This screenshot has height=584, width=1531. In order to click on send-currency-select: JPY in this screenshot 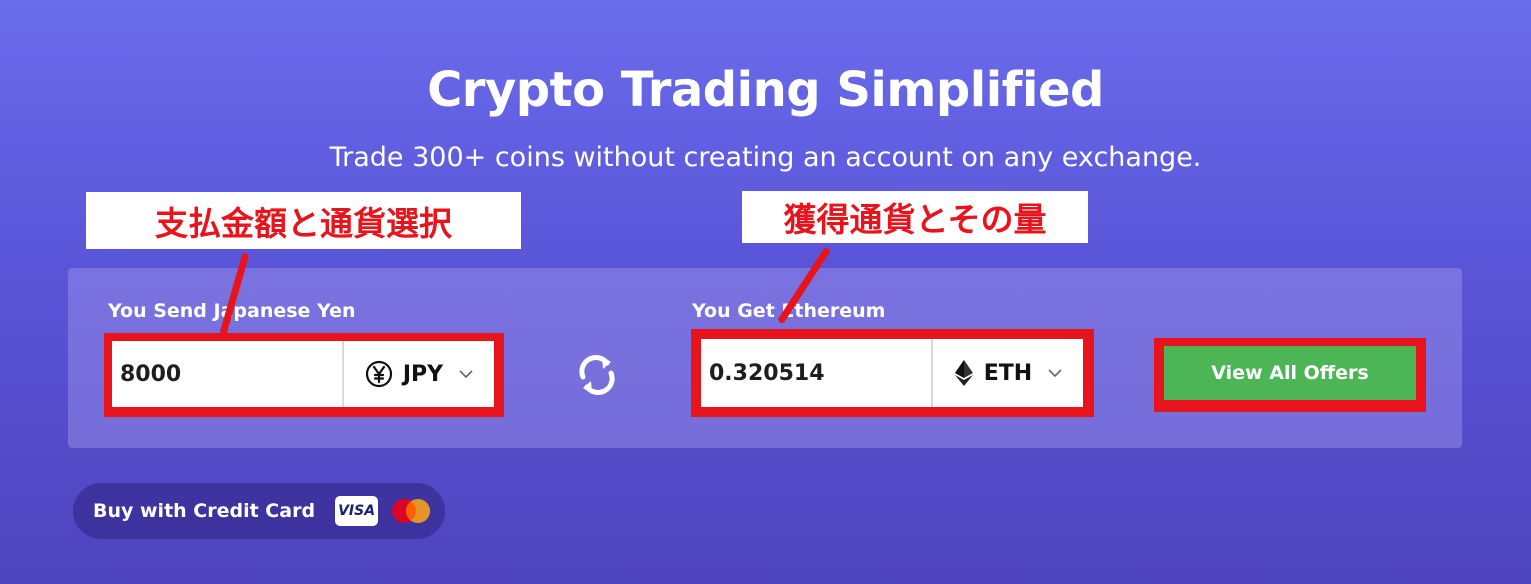, I will do `click(418, 374)`.